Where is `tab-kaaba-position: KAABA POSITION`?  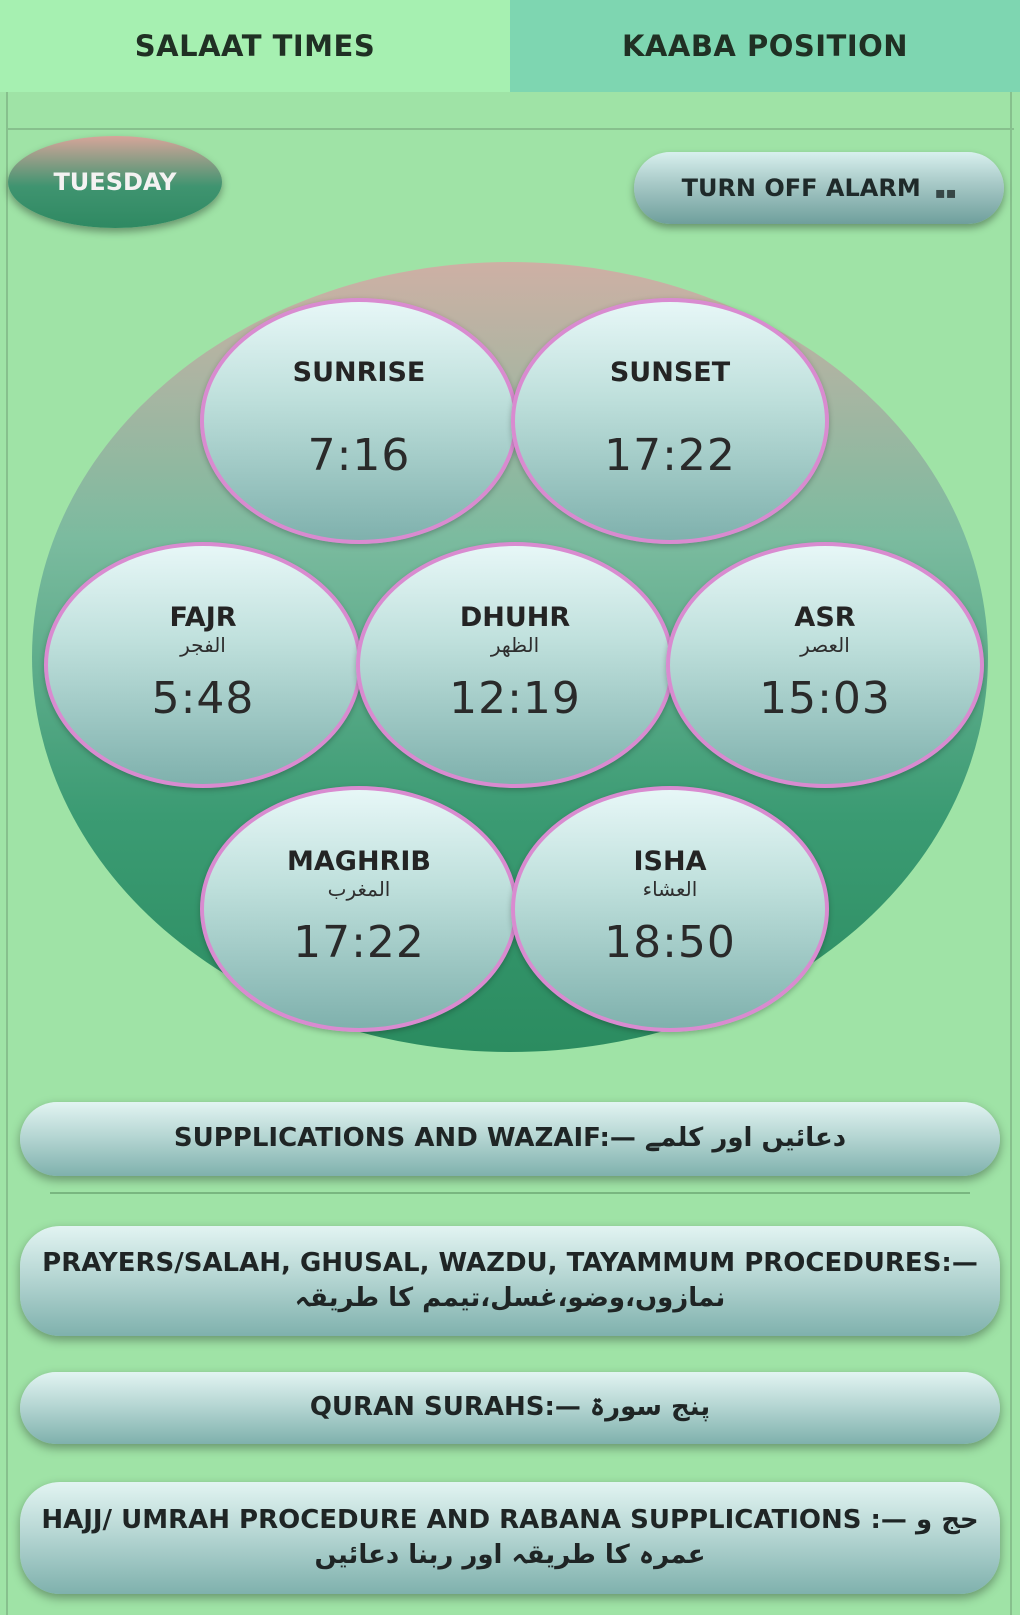 tab-kaaba-position: KAABA POSITION is located at coordinates (765, 46).